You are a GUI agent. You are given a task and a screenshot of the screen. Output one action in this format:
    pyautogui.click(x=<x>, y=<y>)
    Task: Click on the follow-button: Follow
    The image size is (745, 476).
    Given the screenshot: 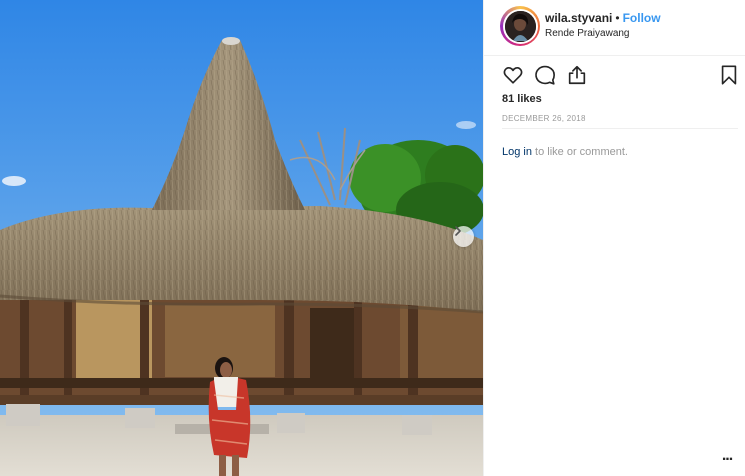 What is the action you would take?
    pyautogui.click(x=642, y=18)
    